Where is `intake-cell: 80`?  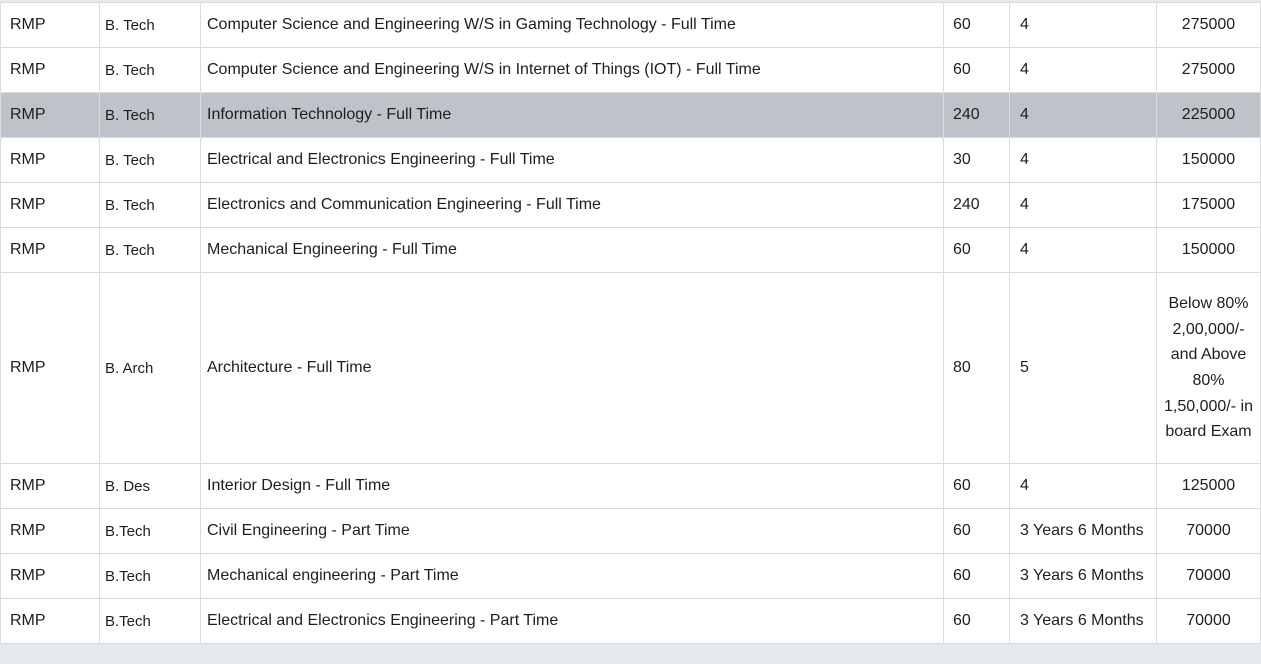
intake-cell: 80 is located at coordinates (976, 368).